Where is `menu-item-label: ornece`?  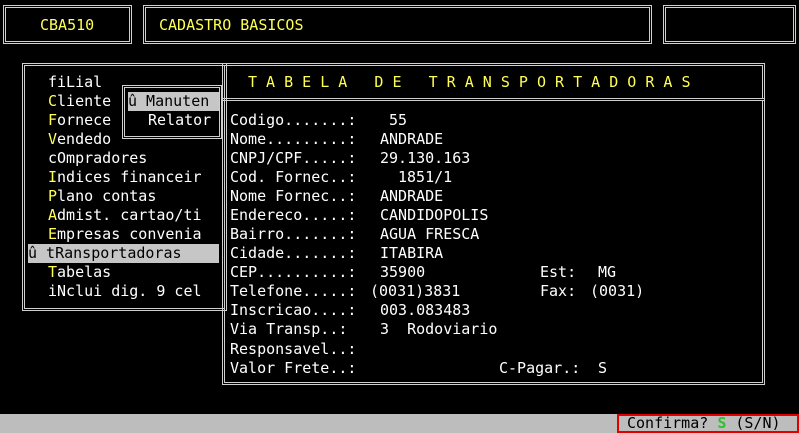
menu-item-label: ornece is located at coordinates (84, 120).